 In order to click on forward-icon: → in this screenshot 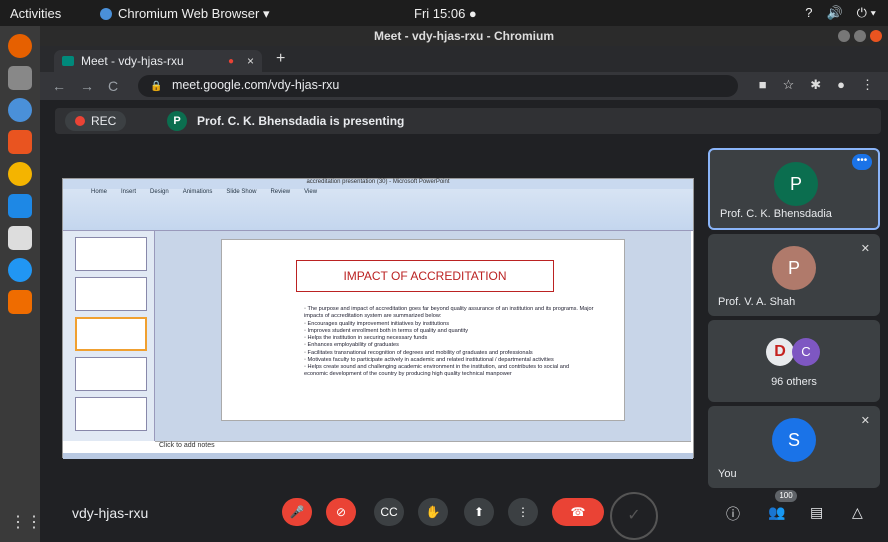, I will do `click(87, 86)`.